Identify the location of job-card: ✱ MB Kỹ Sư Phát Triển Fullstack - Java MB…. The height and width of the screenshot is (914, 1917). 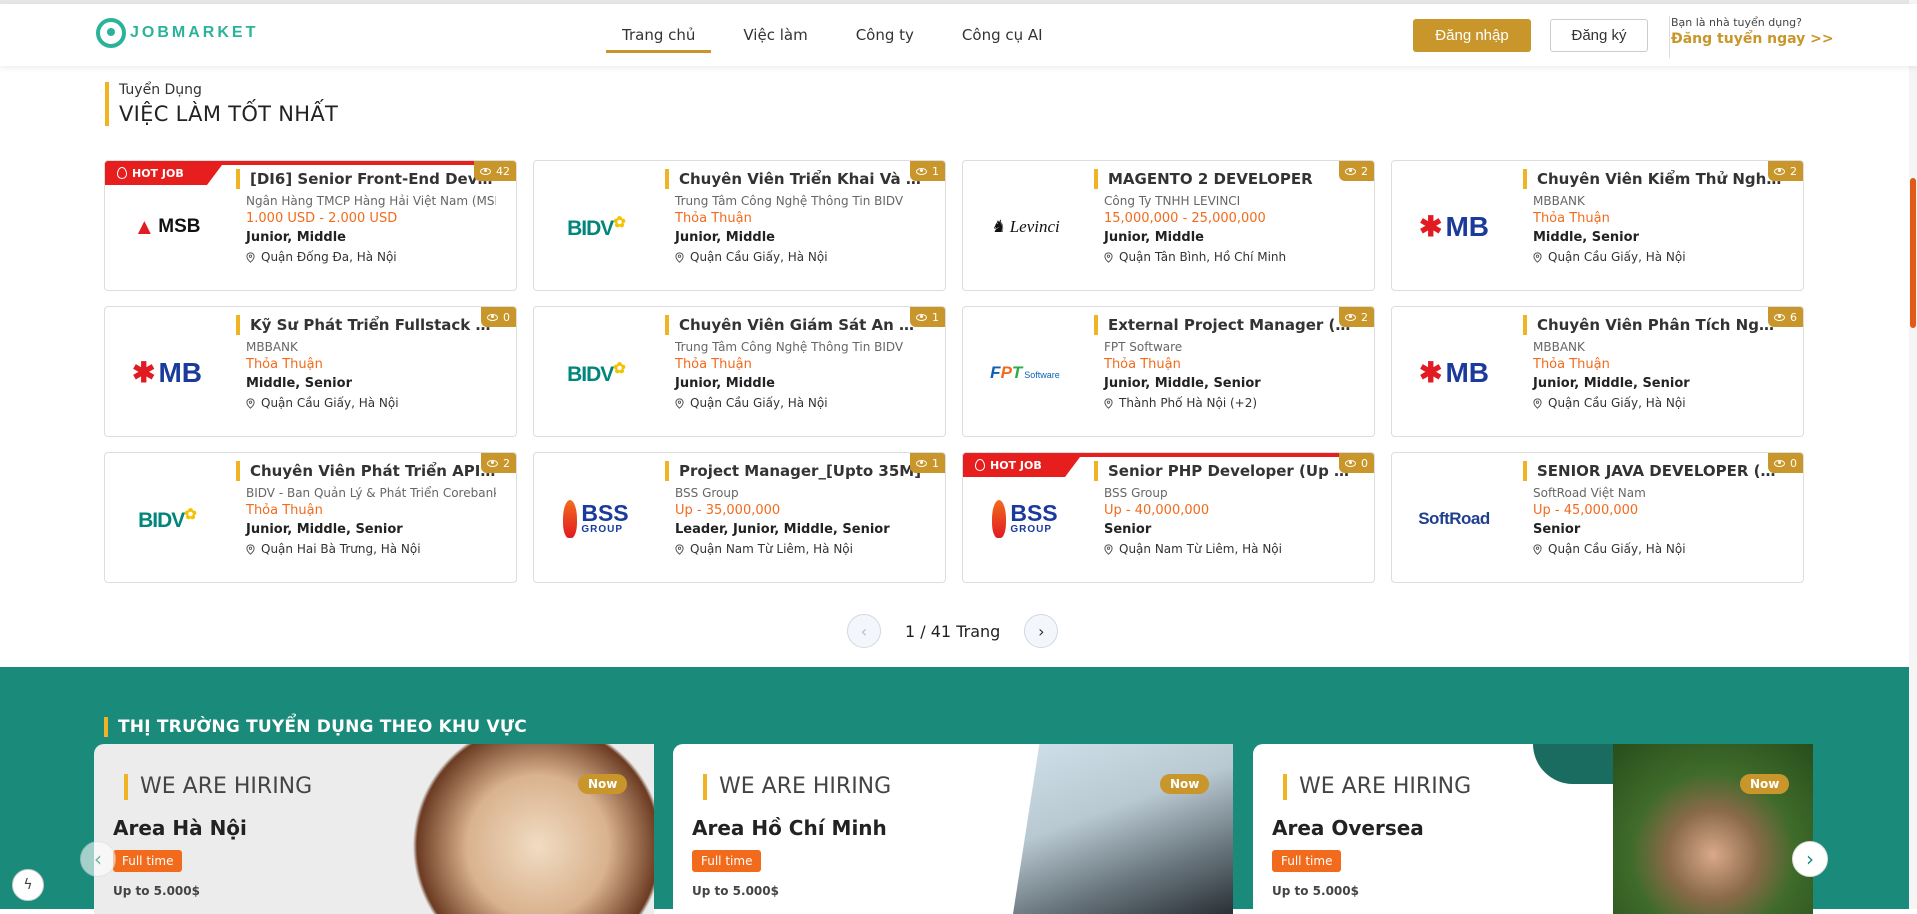
(310, 371).